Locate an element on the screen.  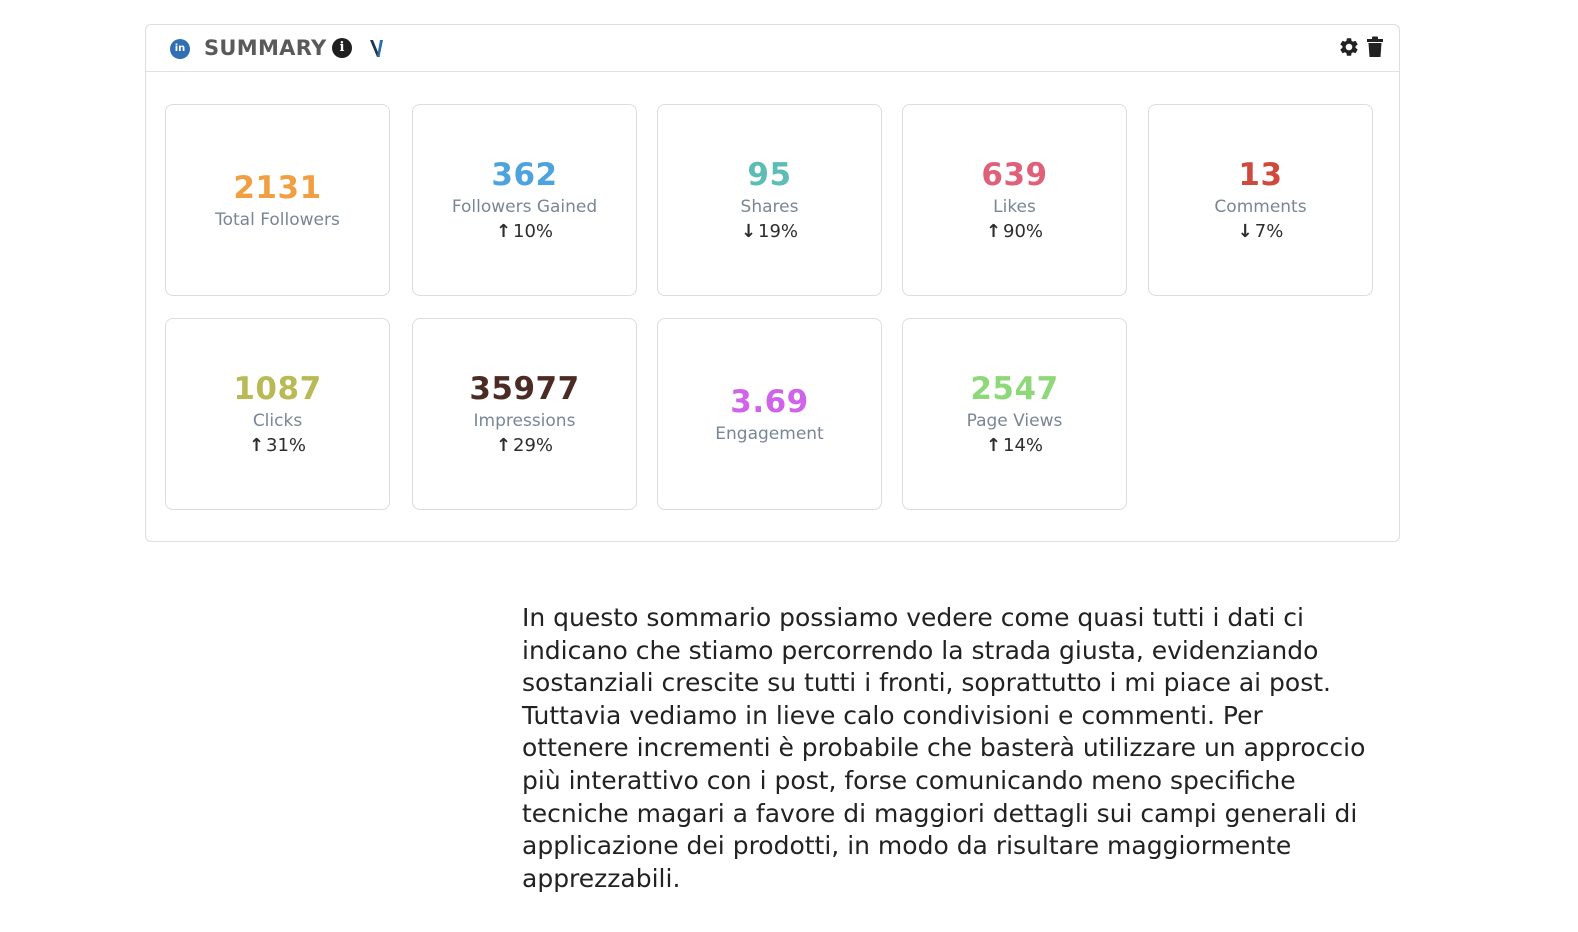
metric-change: ↑ 14% is located at coordinates (1014, 446).